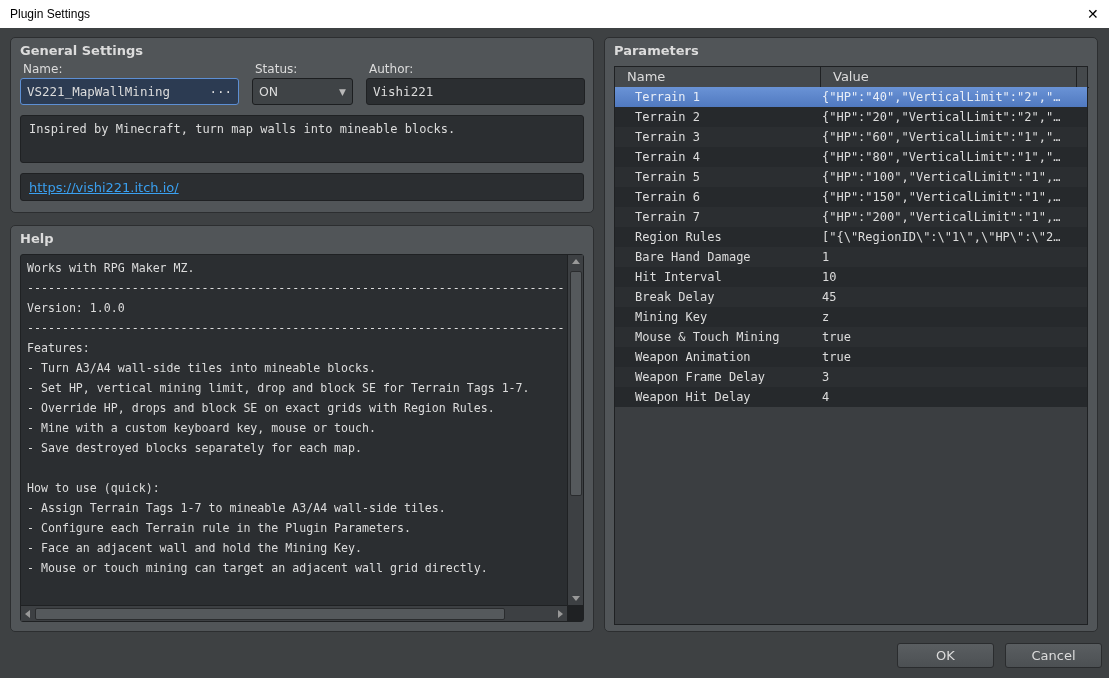 The width and height of the screenshot is (1109, 678). Describe the element at coordinates (826, 317) in the screenshot. I see `parameter-value: z` at that location.